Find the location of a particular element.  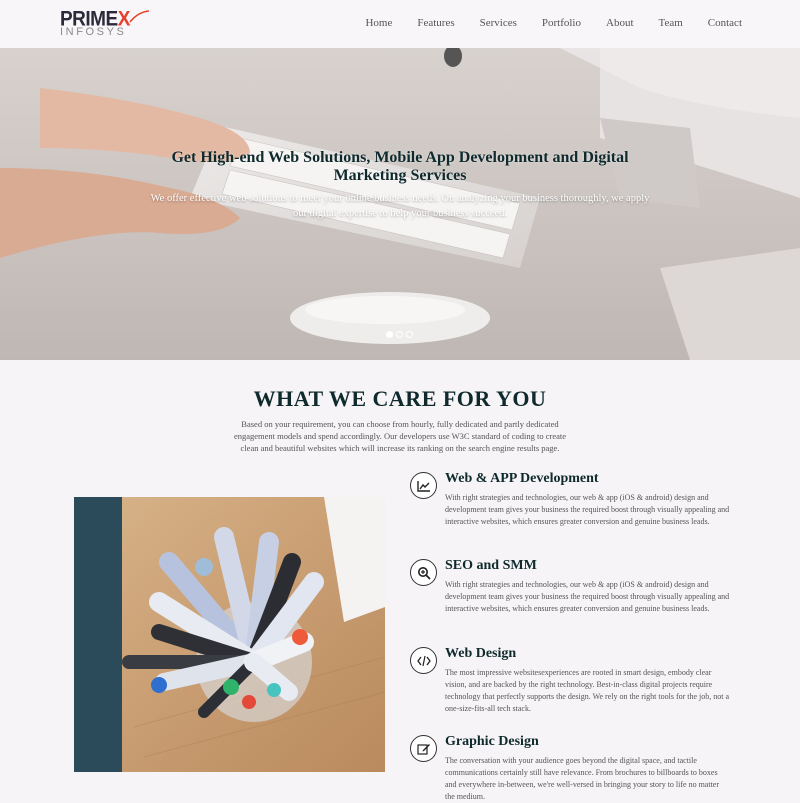

prime-infosys-logo: PRIMEX INFOSYS is located at coordinates (105, 24).